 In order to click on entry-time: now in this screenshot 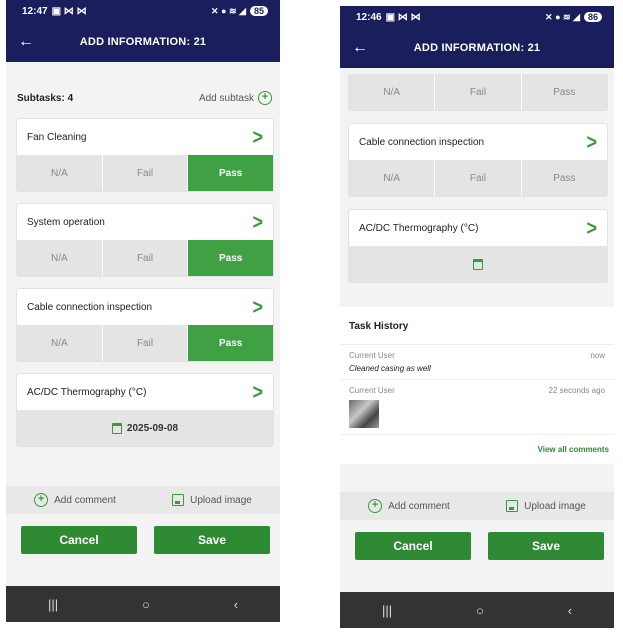, I will do `click(597, 355)`.